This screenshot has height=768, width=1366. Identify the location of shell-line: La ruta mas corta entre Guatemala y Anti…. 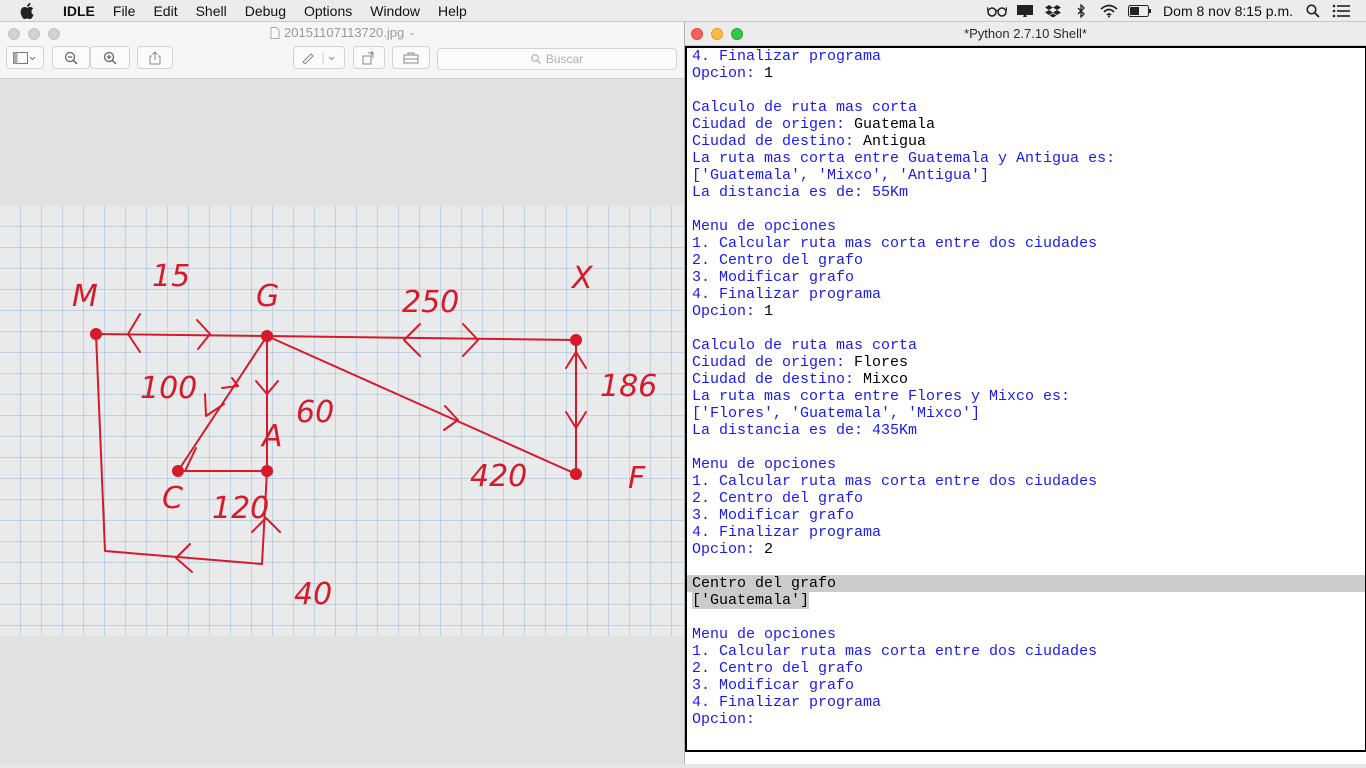
(1028, 158).